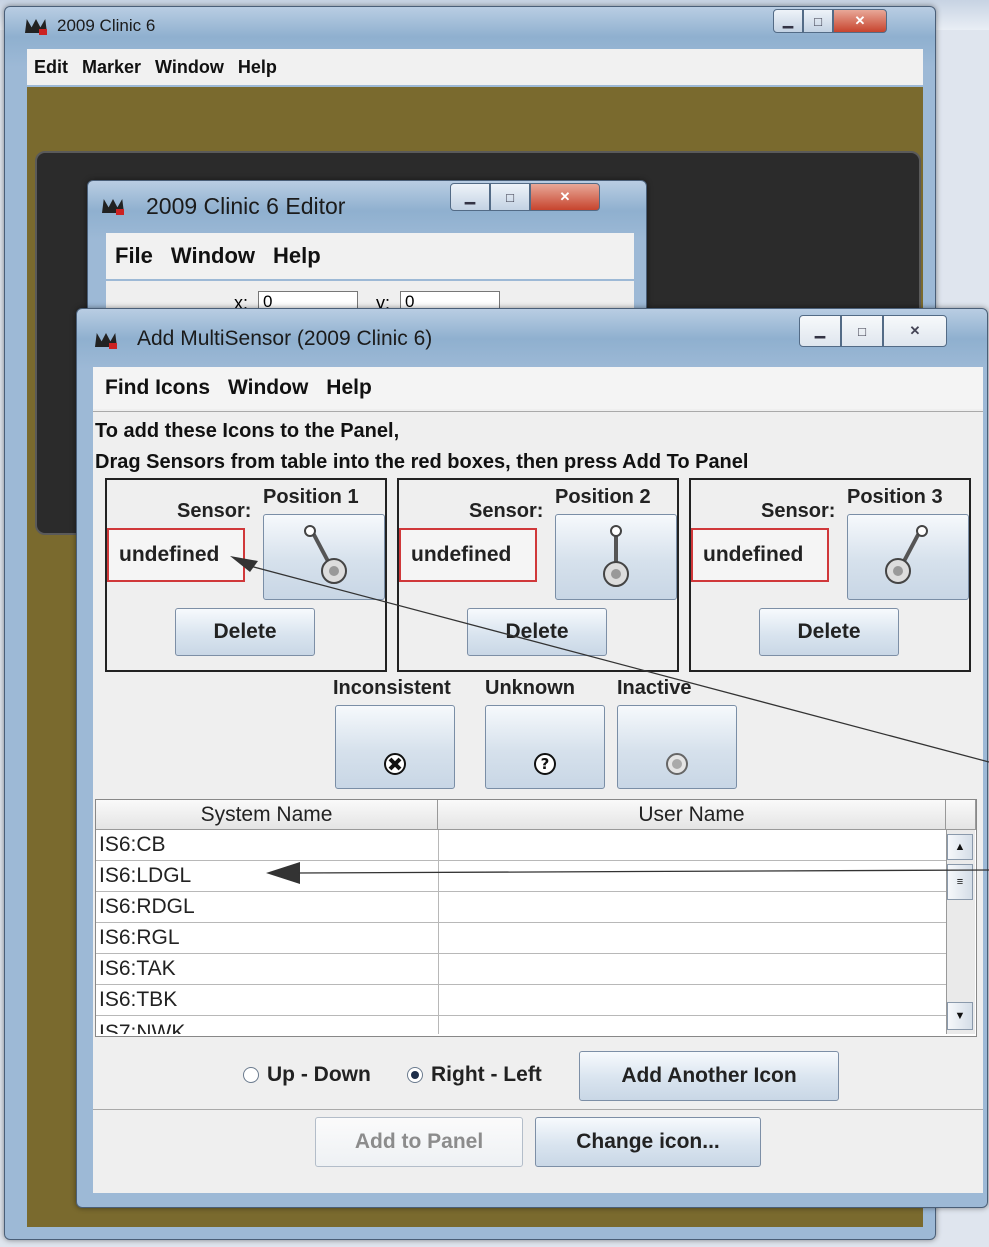 The height and width of the screenshot is (1247, 989). Describe the element at coordinates (251, 1075) in the screenshot. I see `radio-circle-icon` at that location.